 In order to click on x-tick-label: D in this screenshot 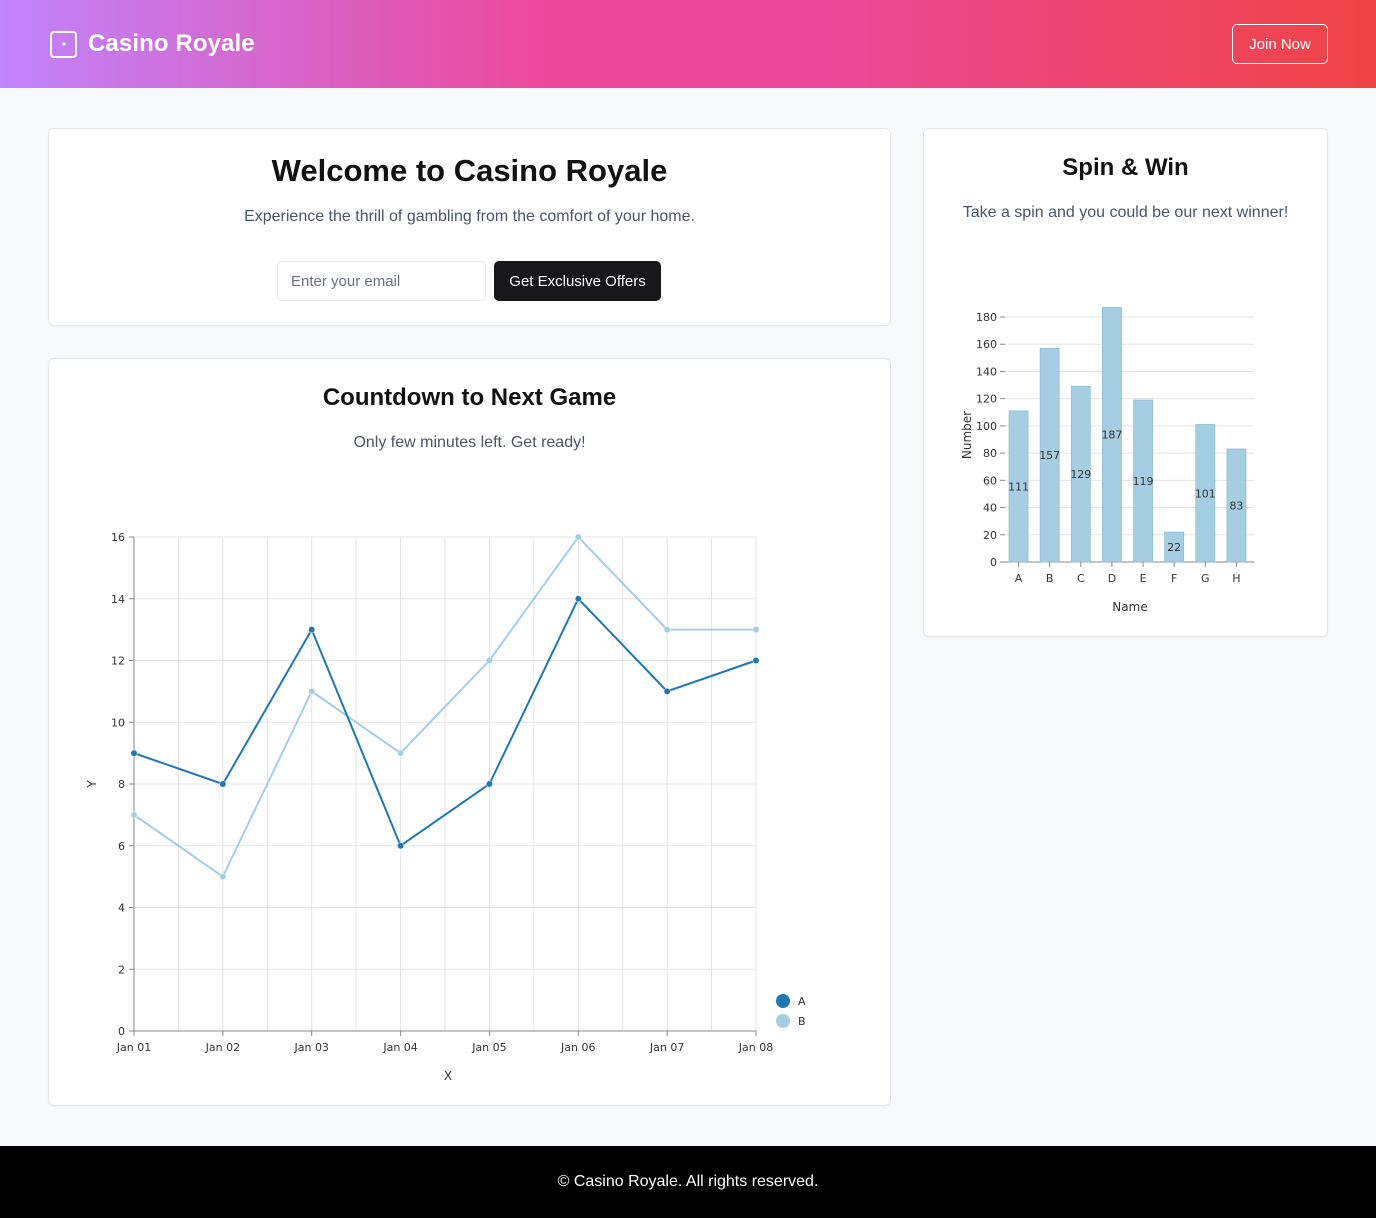, I will do `click(1112, 578)`.